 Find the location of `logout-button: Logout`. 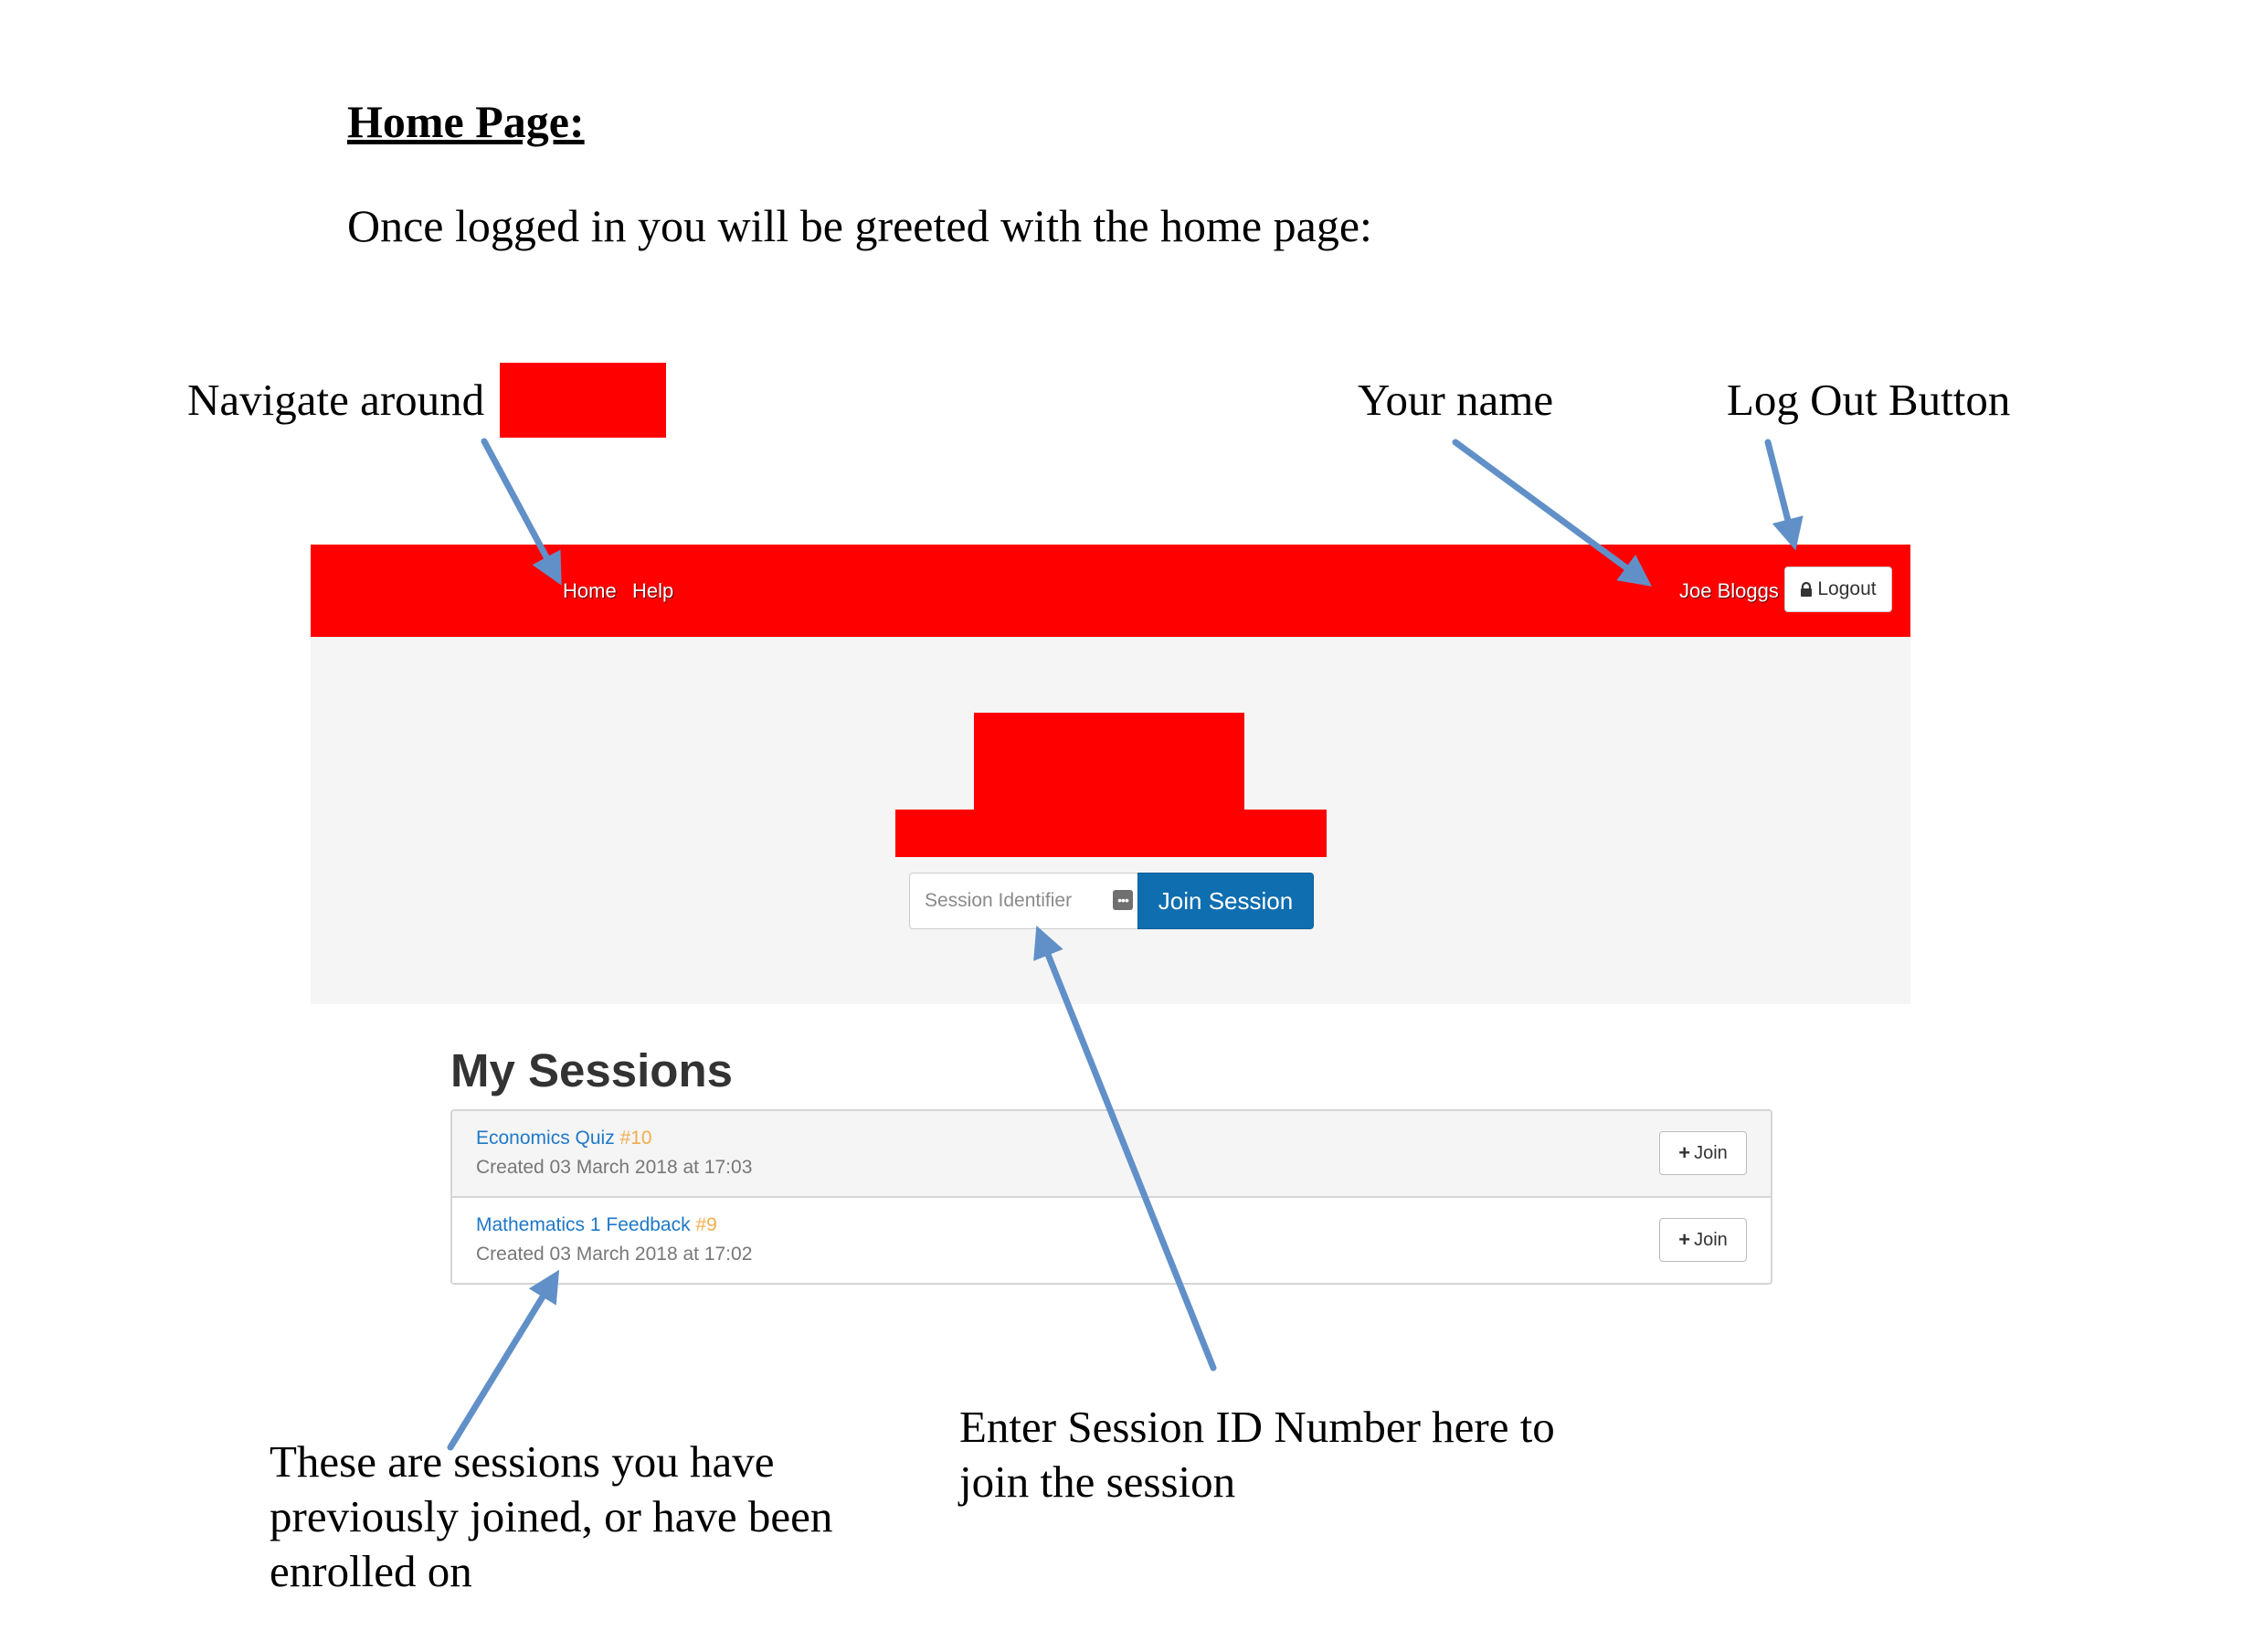

logout-button: Logout is located at coordinates (1838, 590).